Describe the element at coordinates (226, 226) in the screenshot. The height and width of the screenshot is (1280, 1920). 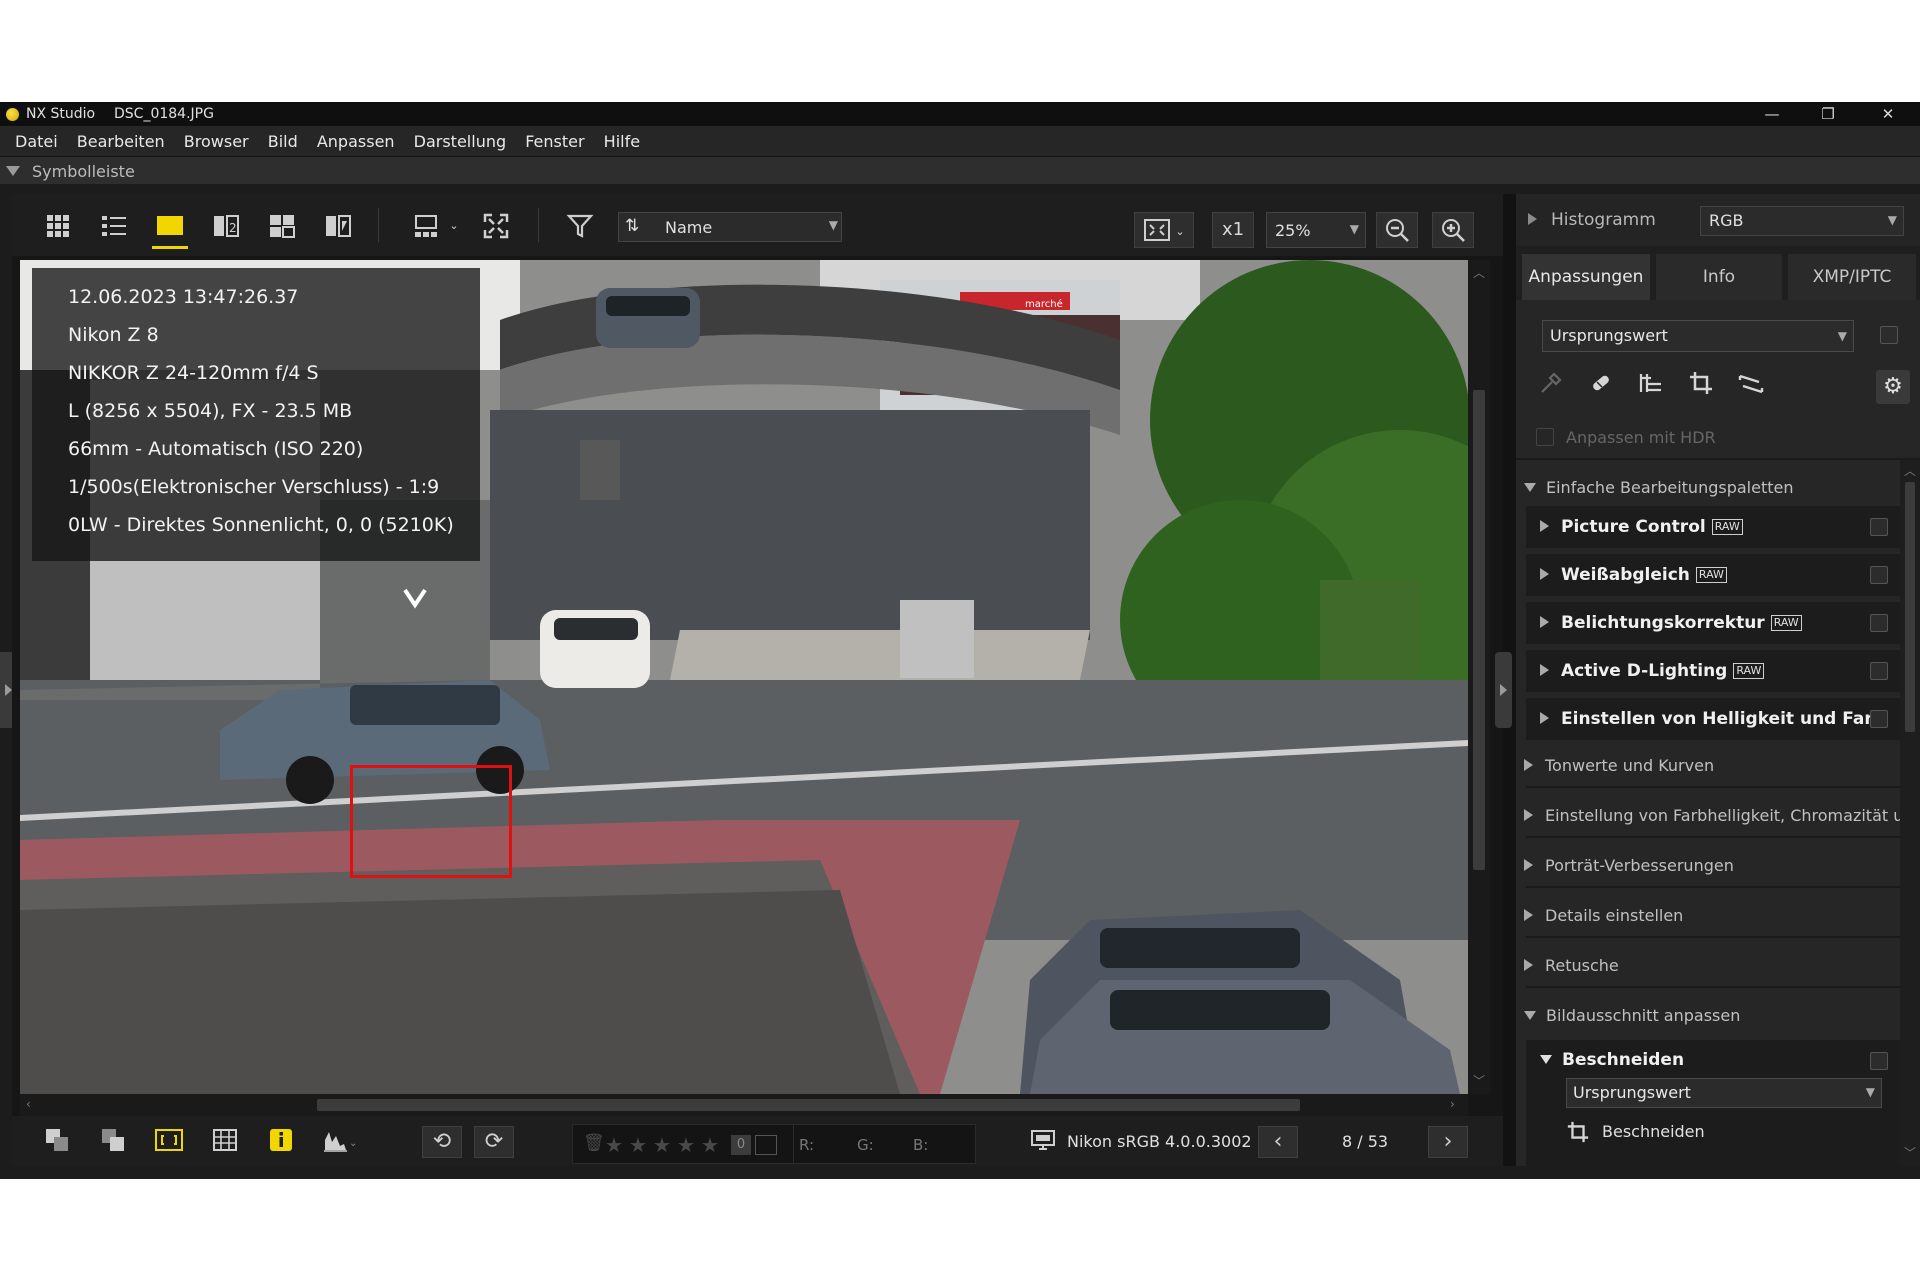
I see `compare-two-icon: 2` at that location.